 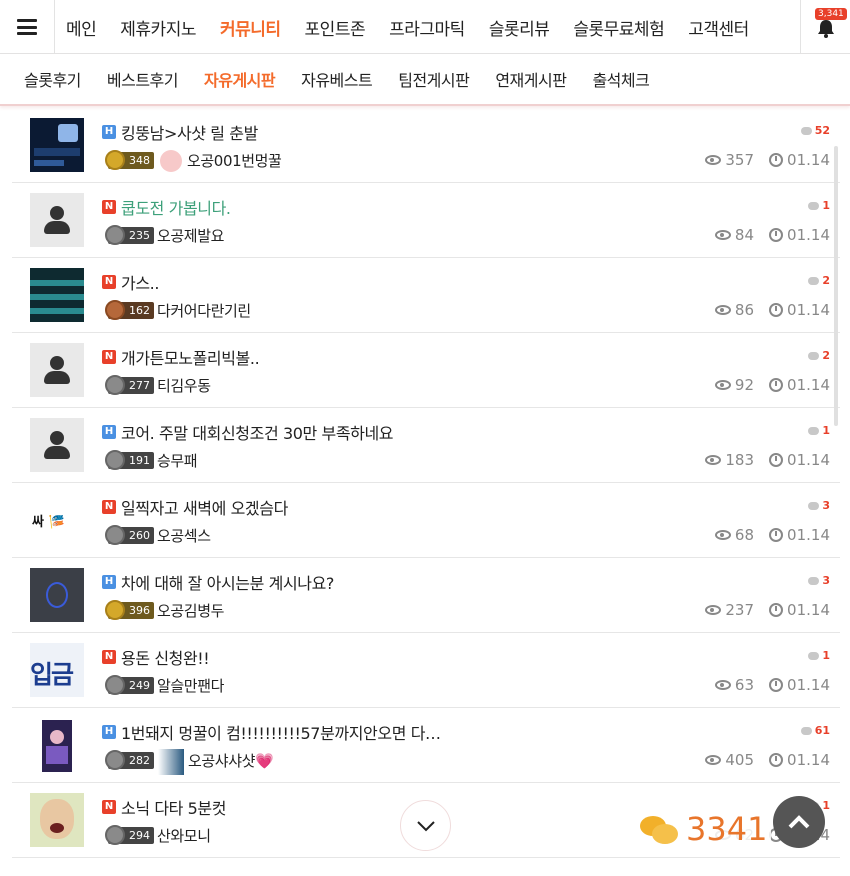 I want to click on hot-tag: H, so click(x=109, y=132).